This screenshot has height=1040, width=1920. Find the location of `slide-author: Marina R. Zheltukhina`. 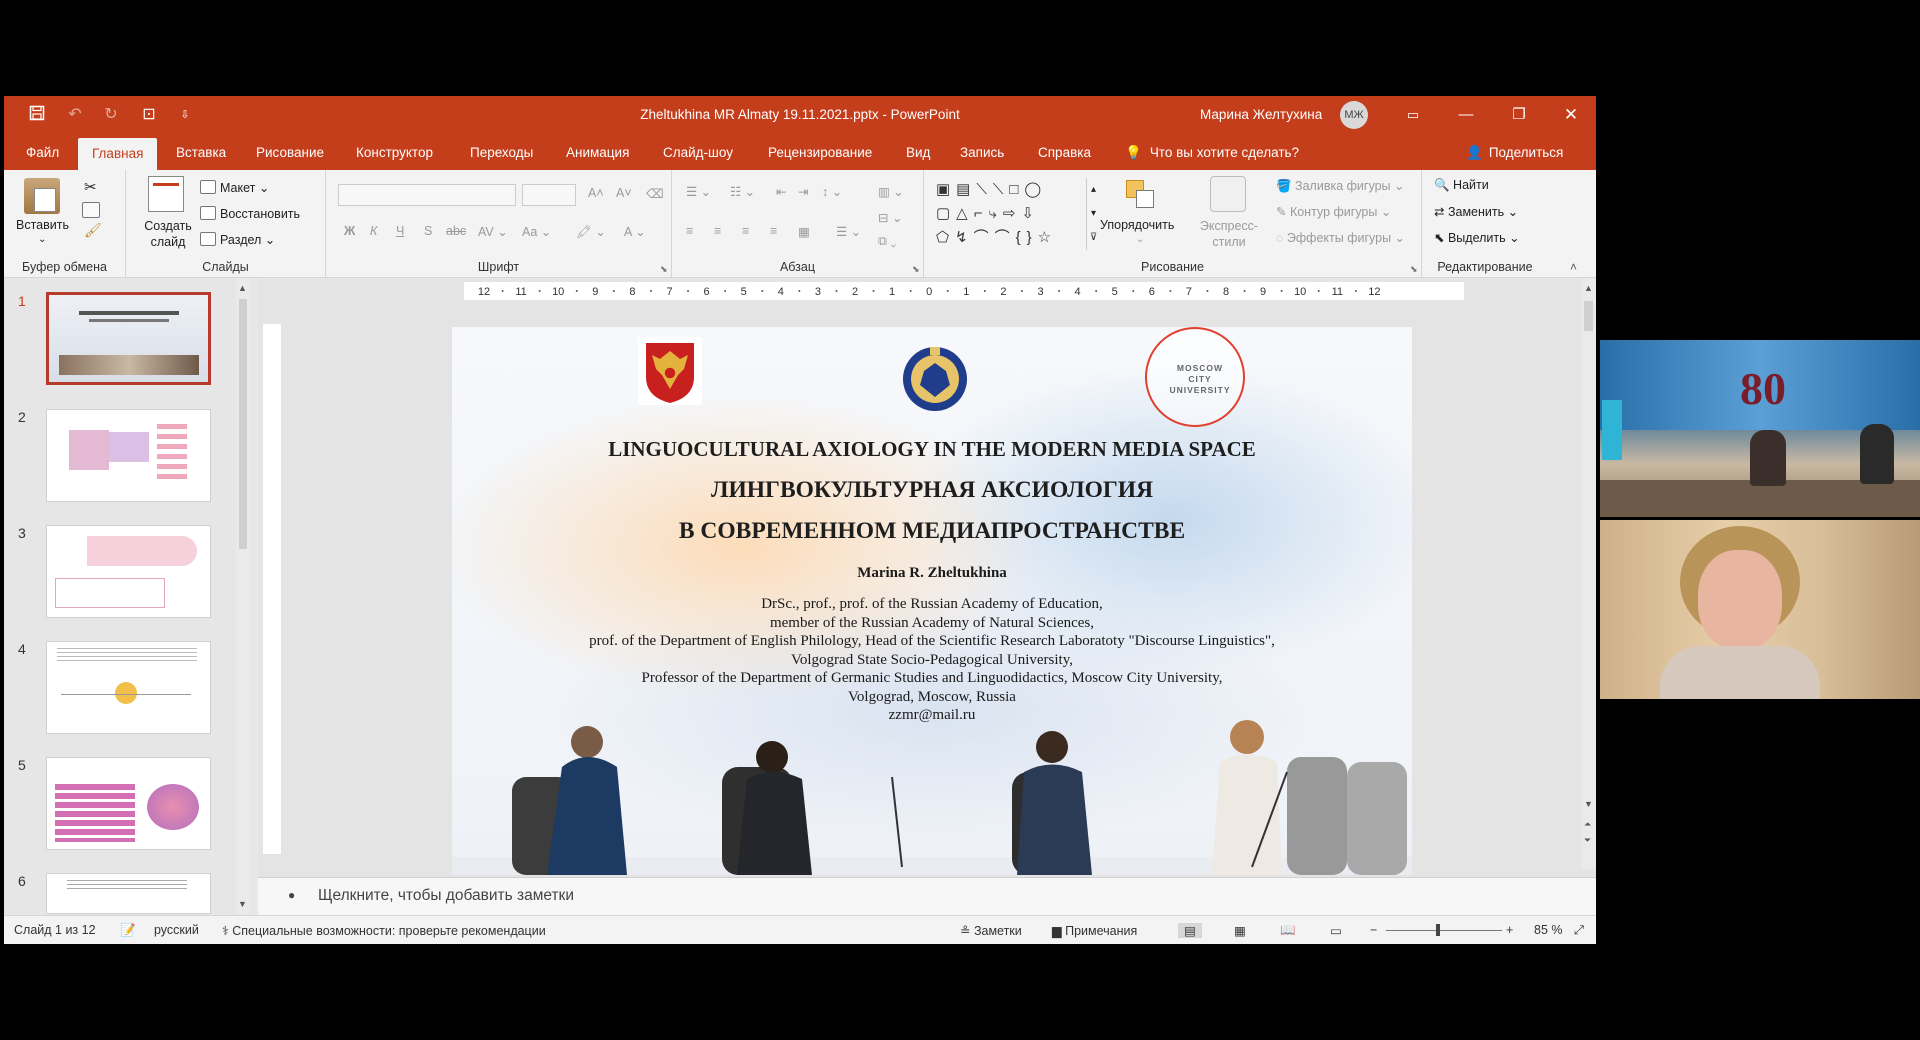

slide-author: Marina R. Zheltukhina is located at coordinates (932, 573).